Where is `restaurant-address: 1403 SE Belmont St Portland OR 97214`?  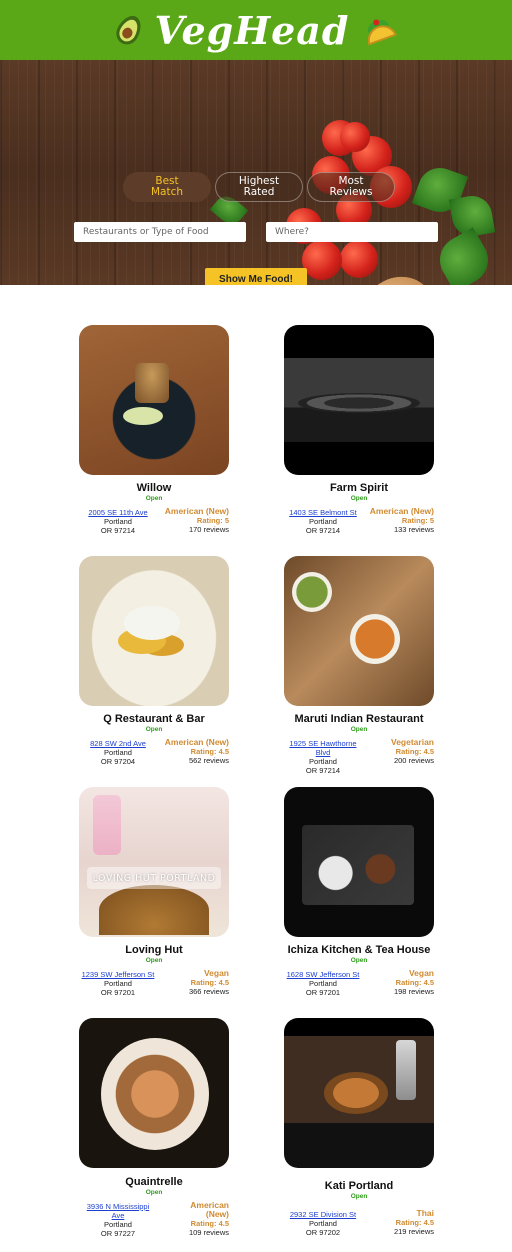
restaurant-address: 1403 SE Belmont St Portland OR 97214 is located at coordinates (323, 521).